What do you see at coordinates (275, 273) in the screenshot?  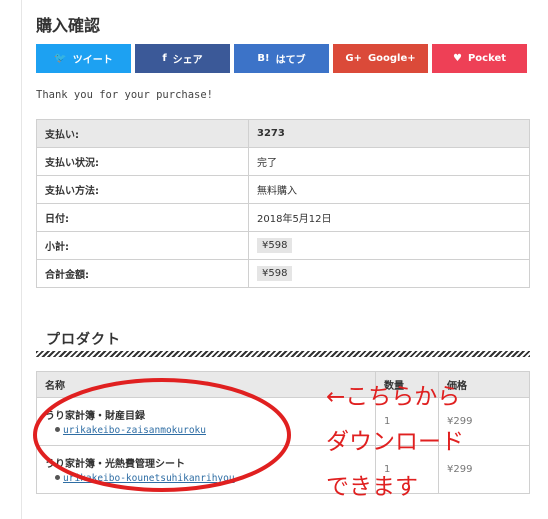 I see `total-value: ¥598` at bounding box center [275, 273].